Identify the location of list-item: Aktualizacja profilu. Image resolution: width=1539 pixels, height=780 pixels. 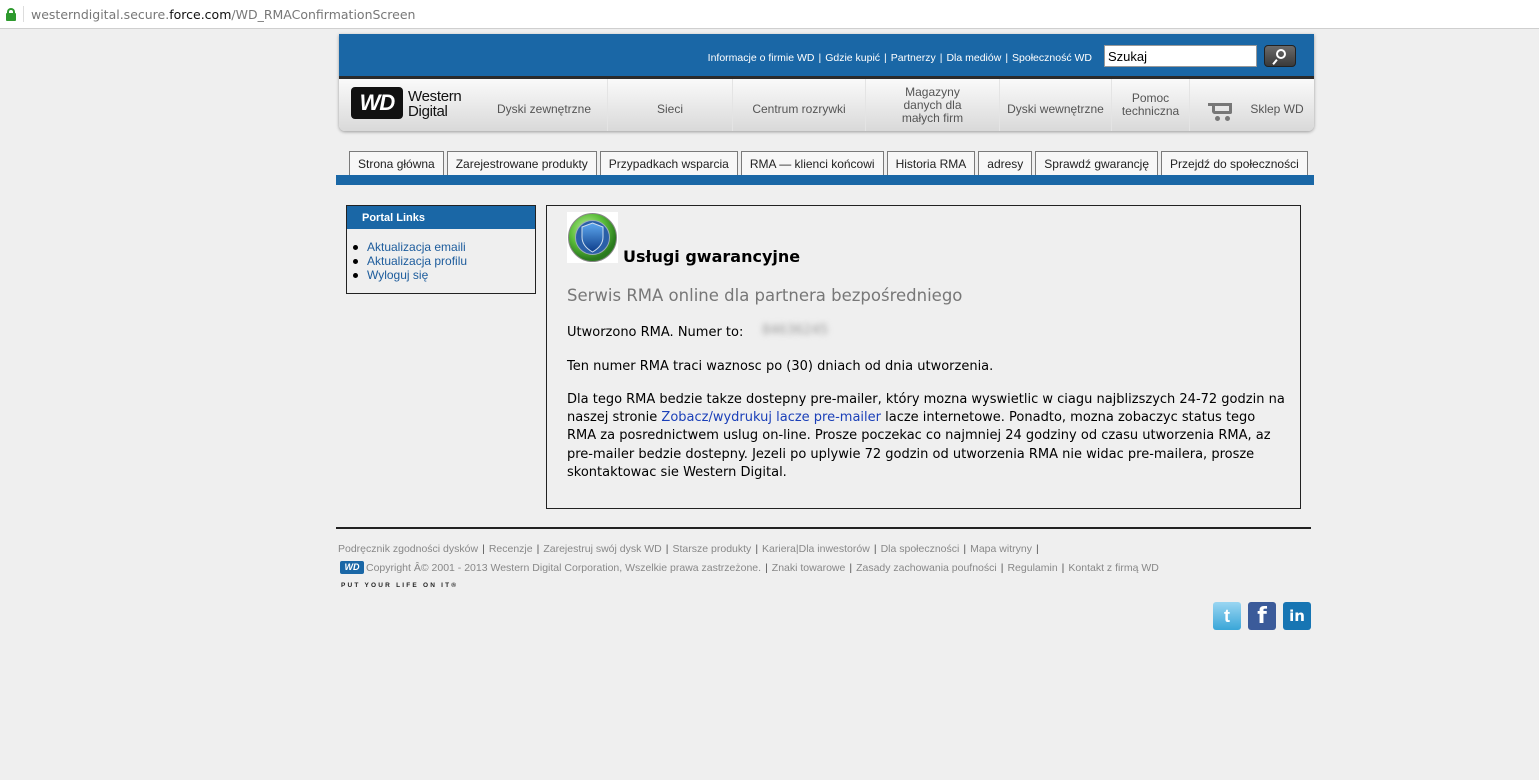
(444, 261).